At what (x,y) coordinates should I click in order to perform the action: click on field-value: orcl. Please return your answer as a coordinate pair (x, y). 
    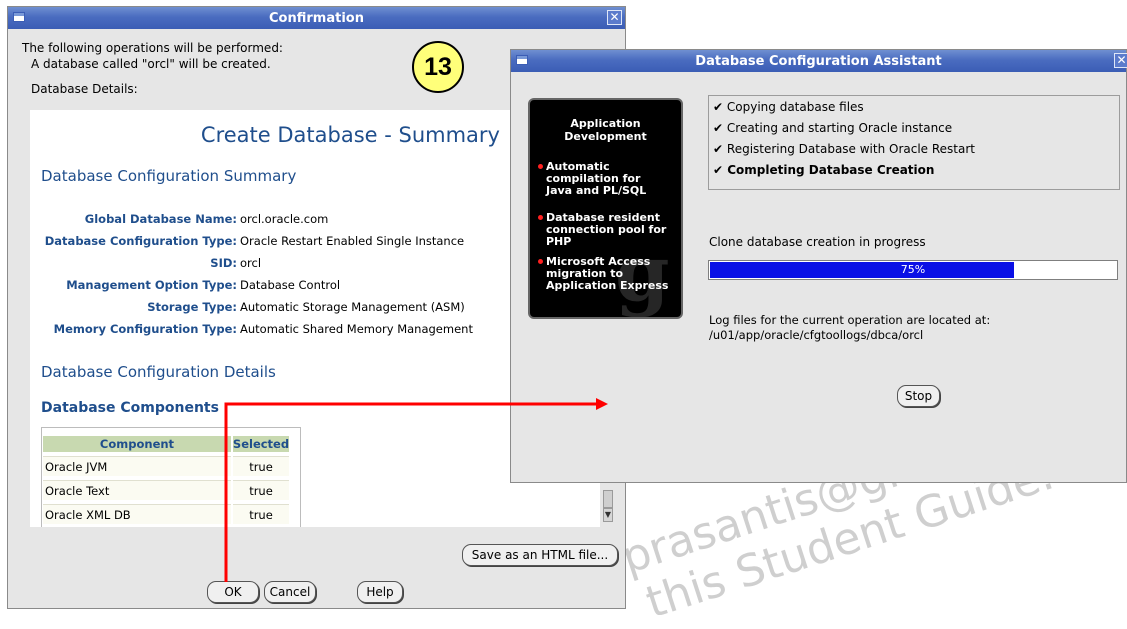
    Looking at the image, I should click on (251, 263).